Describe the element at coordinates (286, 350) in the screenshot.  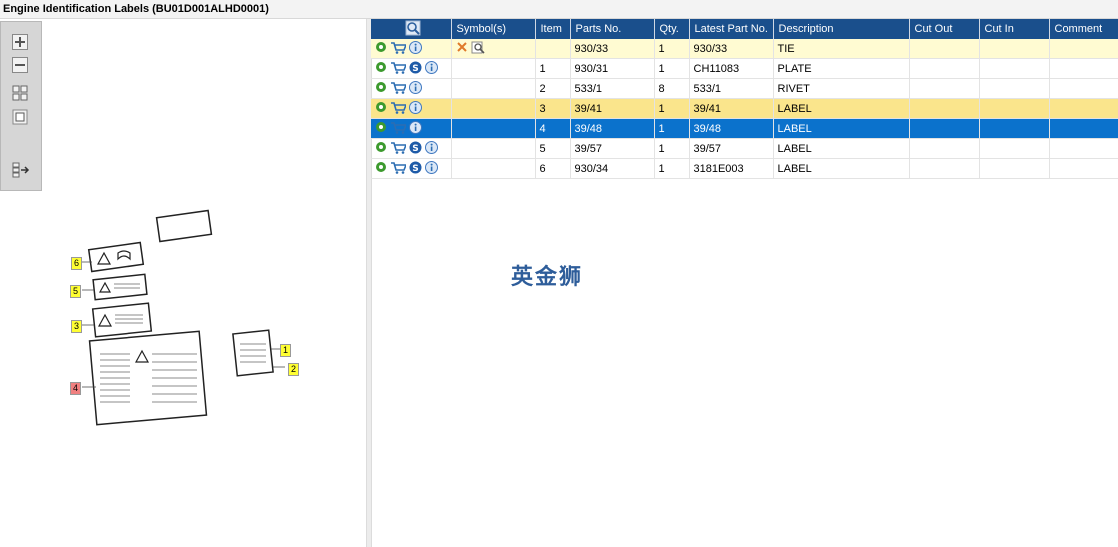
I see `callout-1: 1` at that location.